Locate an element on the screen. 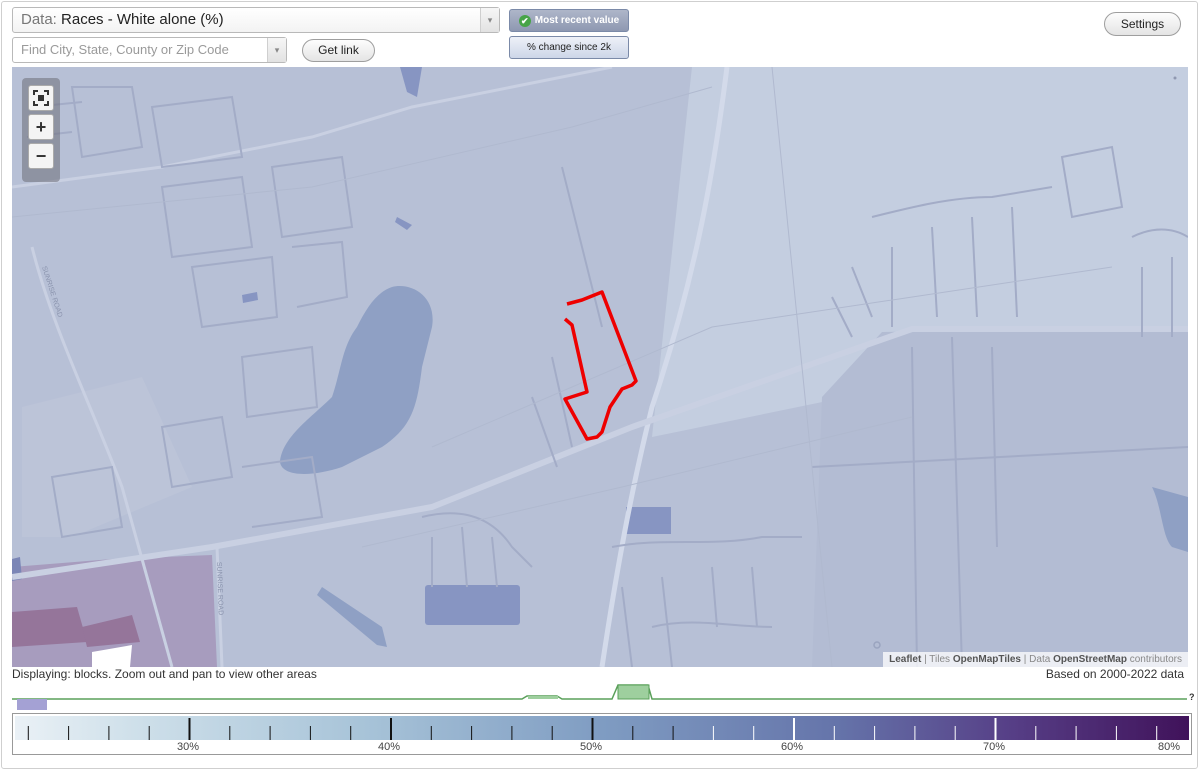 The height and width of the screenshot is (771, 1200). histogram-bar-minor is located at coordinates (543, 697).